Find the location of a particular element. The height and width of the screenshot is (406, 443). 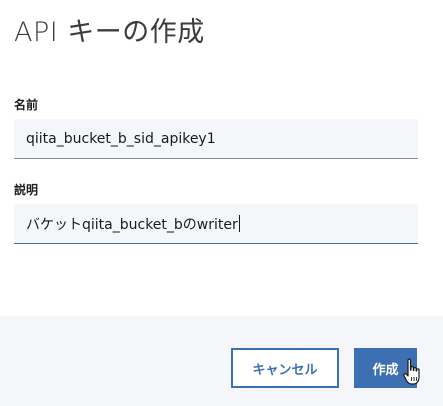

cancel-button: キャンセル is located at coordinates (285, 368).